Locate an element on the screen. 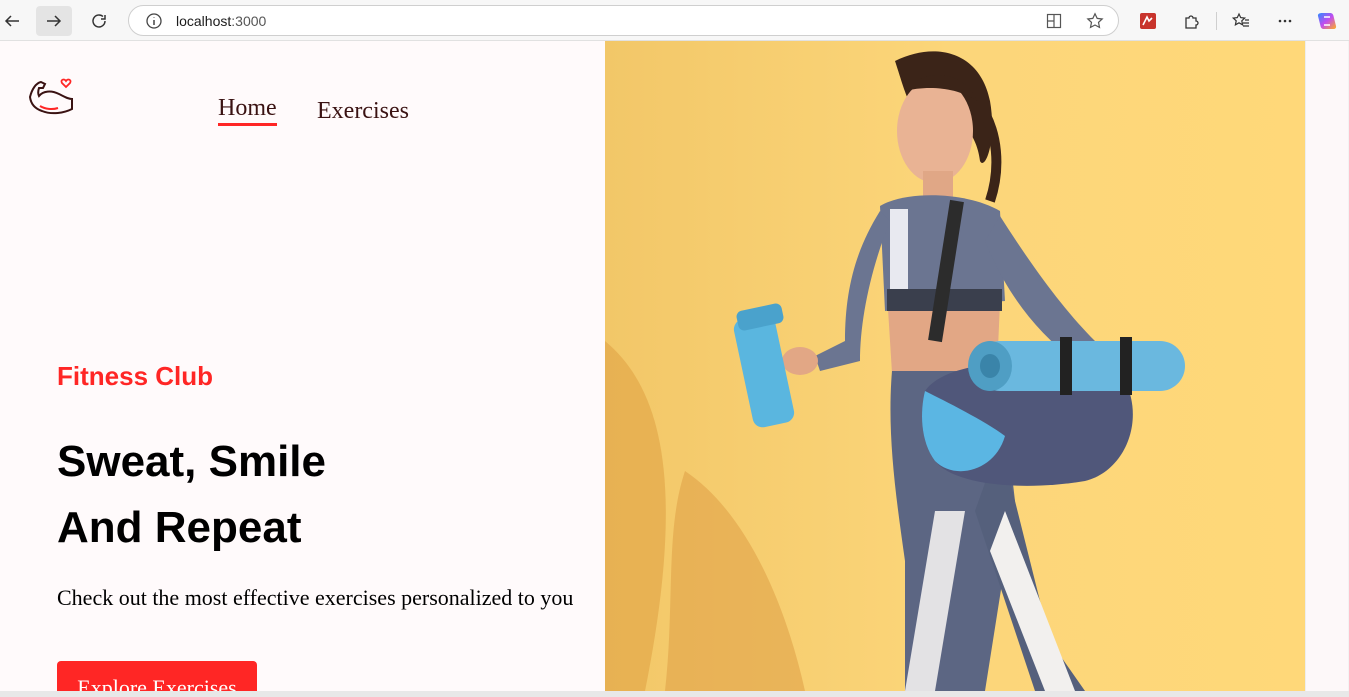  extension-app-icon is located at coordinates (1148, 21).